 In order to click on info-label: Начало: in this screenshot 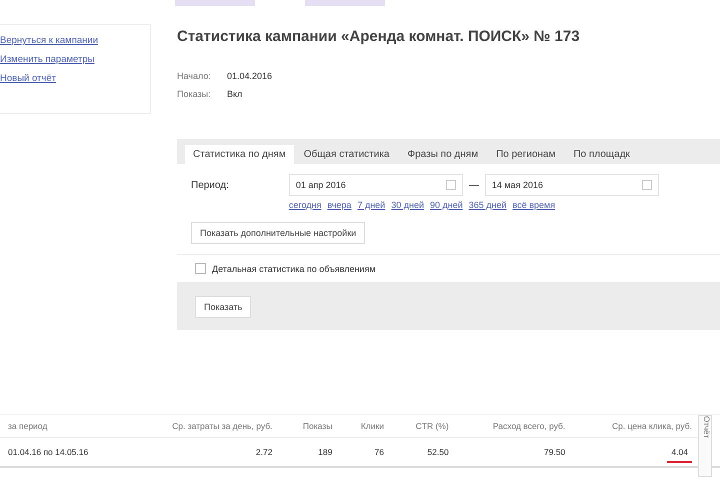, I will do `click(194, 76)`.